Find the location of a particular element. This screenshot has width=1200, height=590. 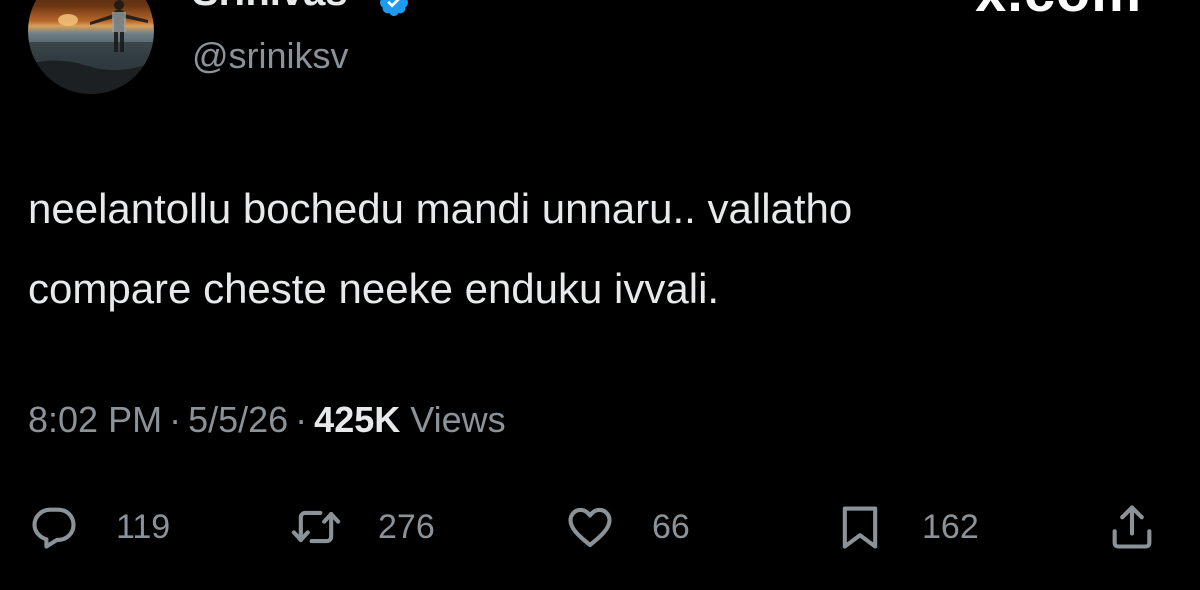

tweet-meta: 8:02 PM · 5/5/26 · 425K Views is located at coordinates (267, 420).